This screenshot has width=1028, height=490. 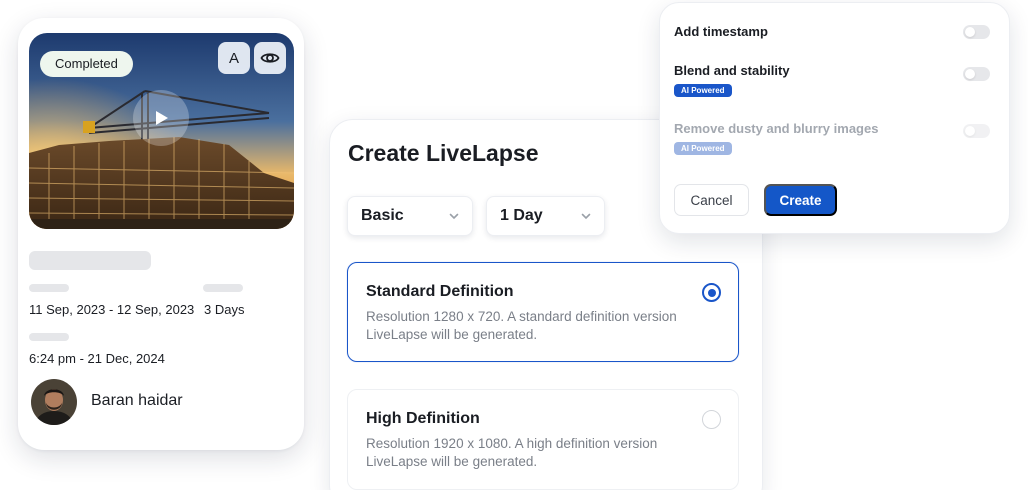 What do you see at coordinates (382, 215) in the screenshot?
I see `type-select-value: Basic` at bounding box center [382, 215].